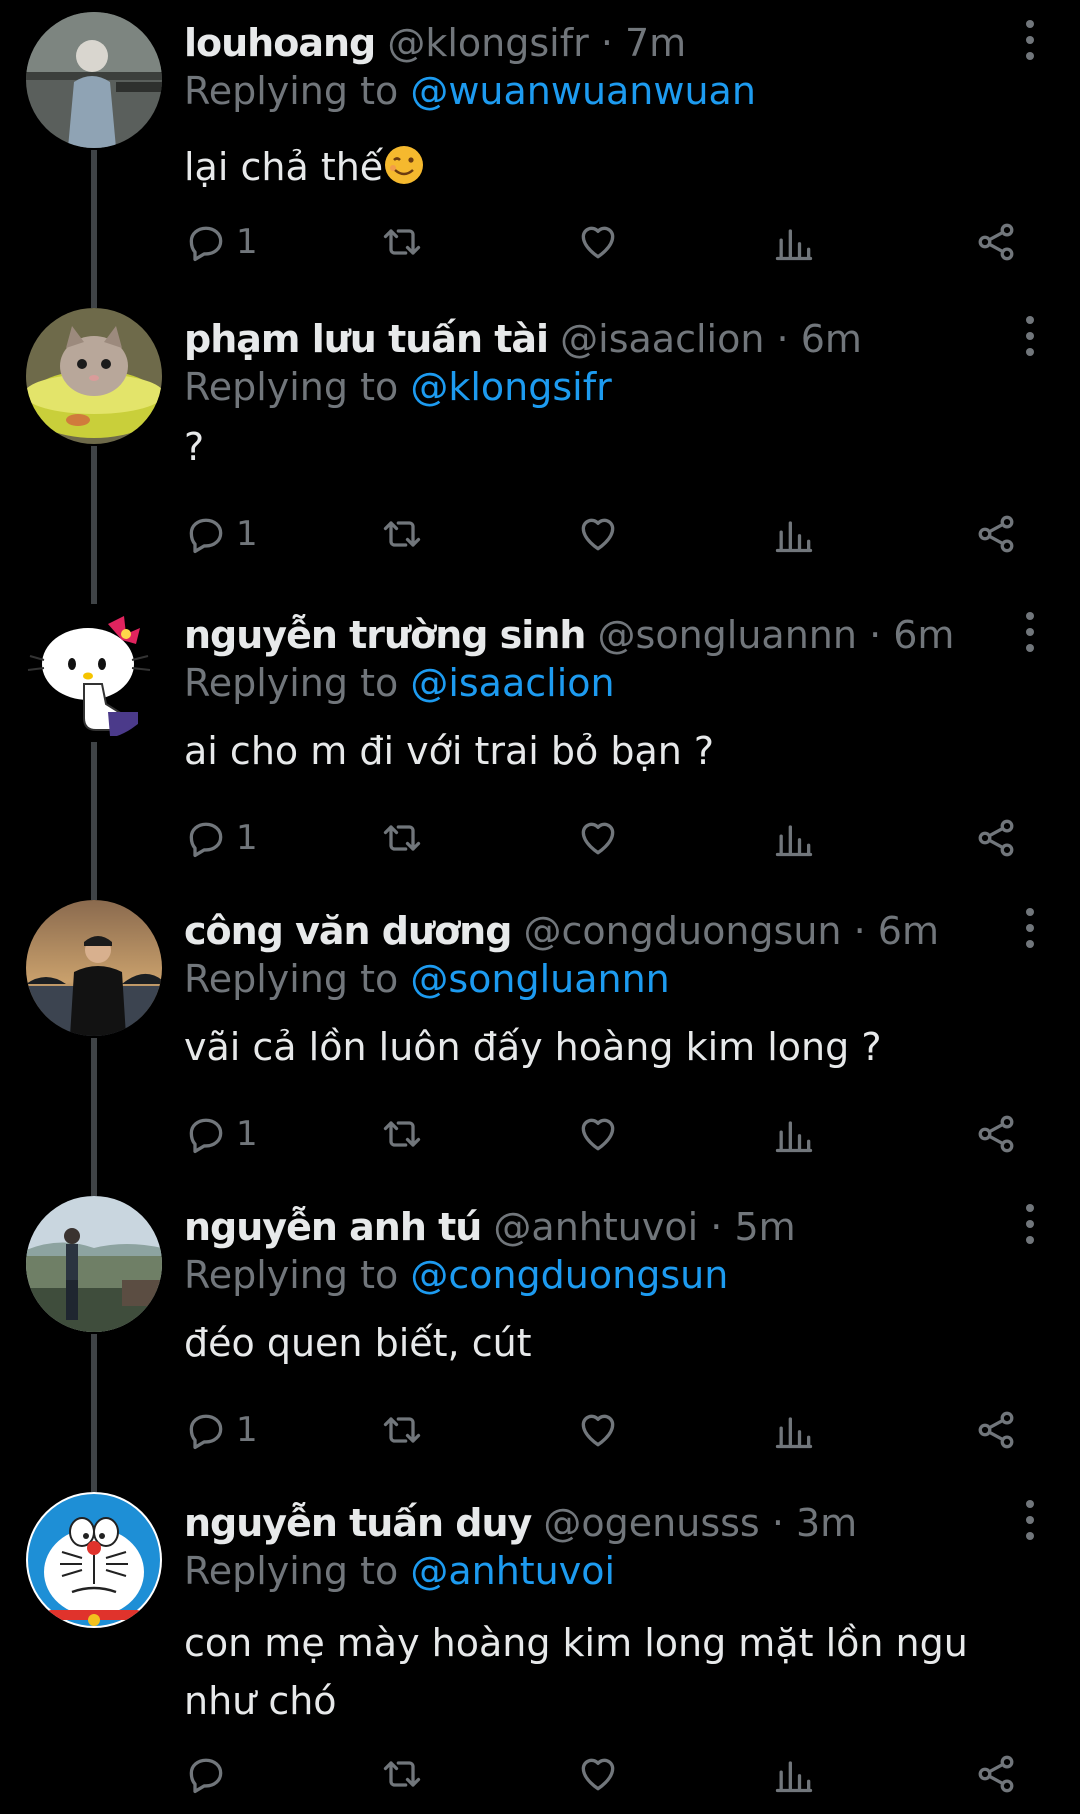 Image resolution: width=1080 pixels, height=1814 pixels. What do you see at coordinates (727, 635) in the screenshot?
I see `username: @songluannn` at bounding box center [727, 635].